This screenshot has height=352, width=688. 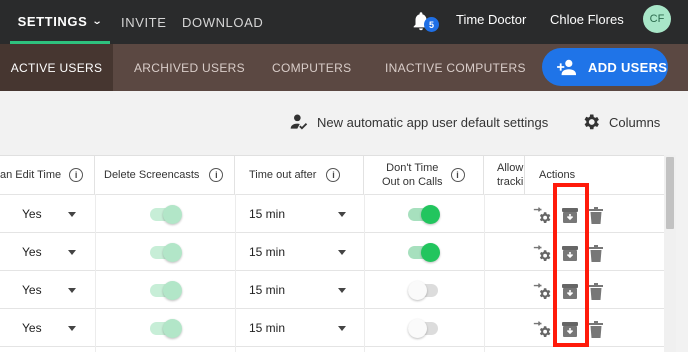 What do you see at coordinates (152, 175) in the screenshot?
I see `header-delete-screencasts-label: Delete Screencasts` at bounding box center [152, 175].